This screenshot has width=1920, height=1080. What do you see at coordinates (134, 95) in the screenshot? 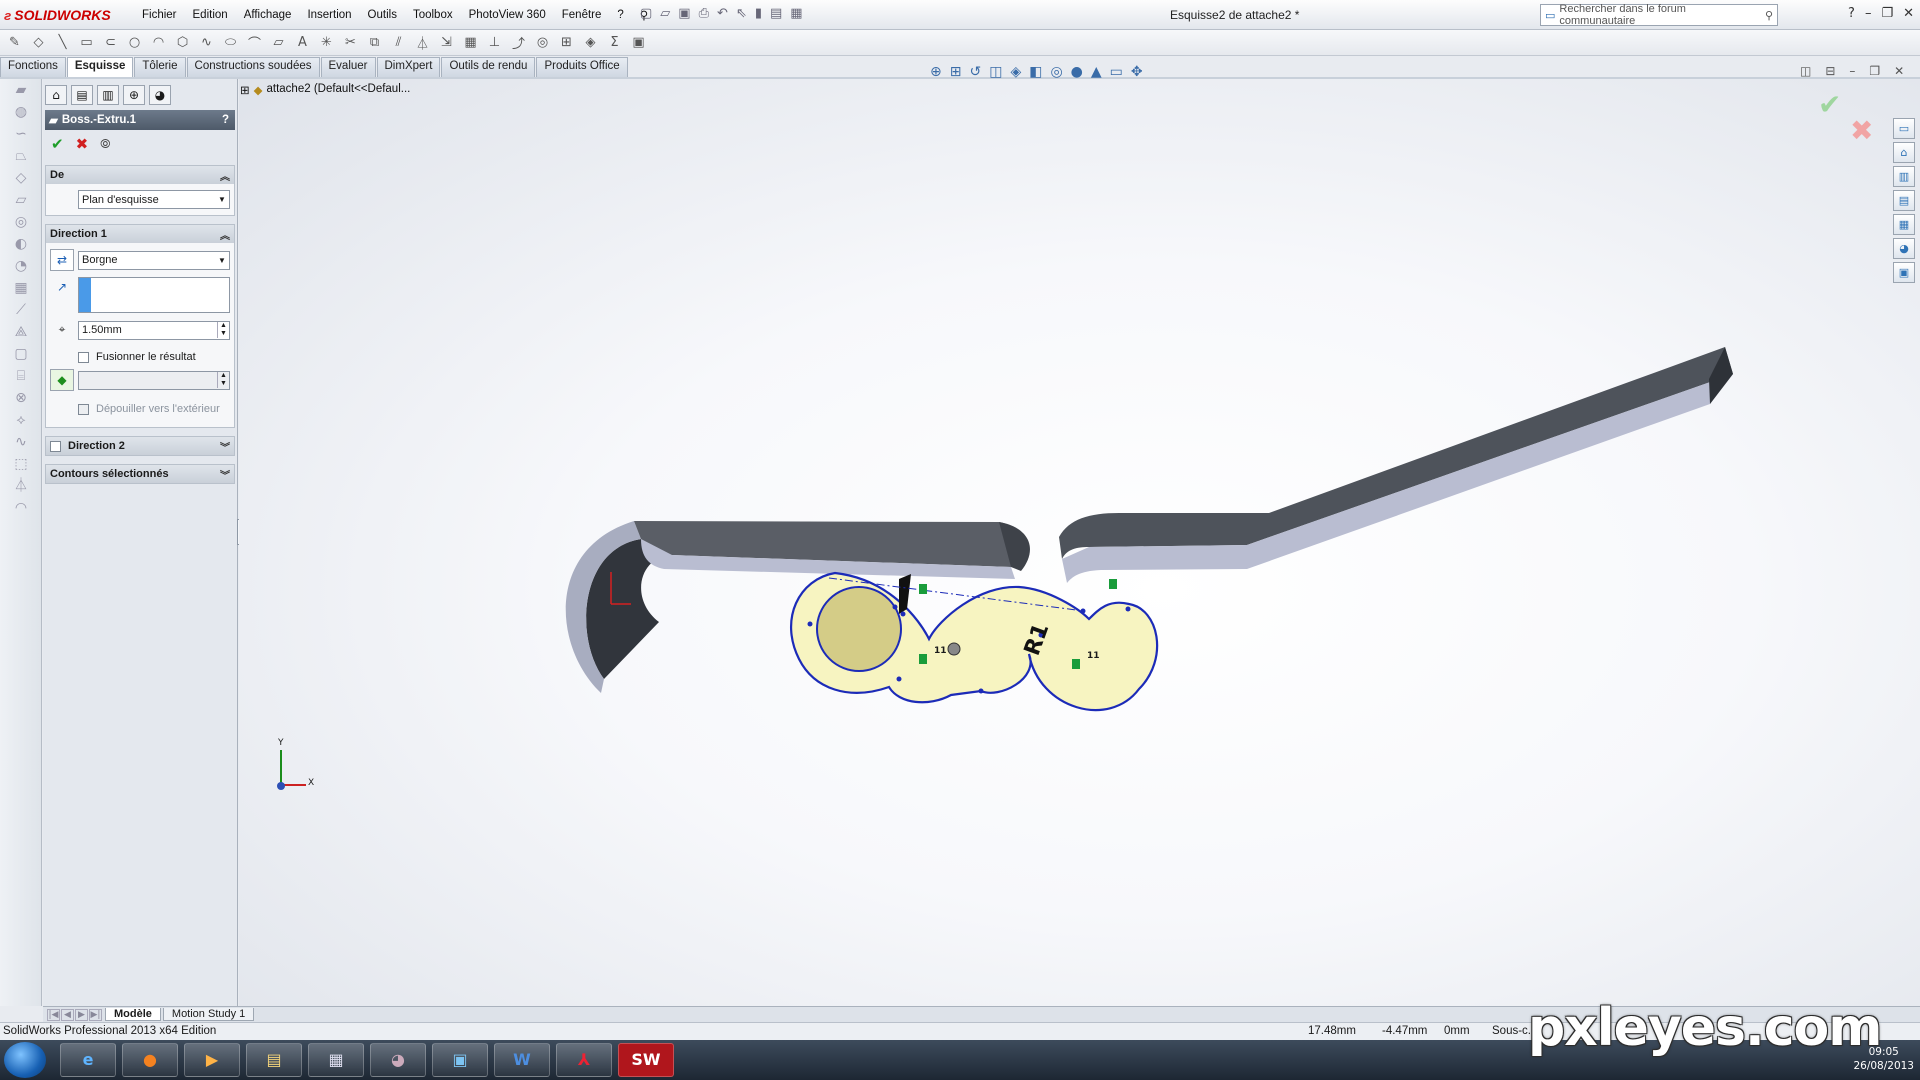
I see `dimxpert-manager-tab-icon: ⊕` at bounding box center [134, 95].